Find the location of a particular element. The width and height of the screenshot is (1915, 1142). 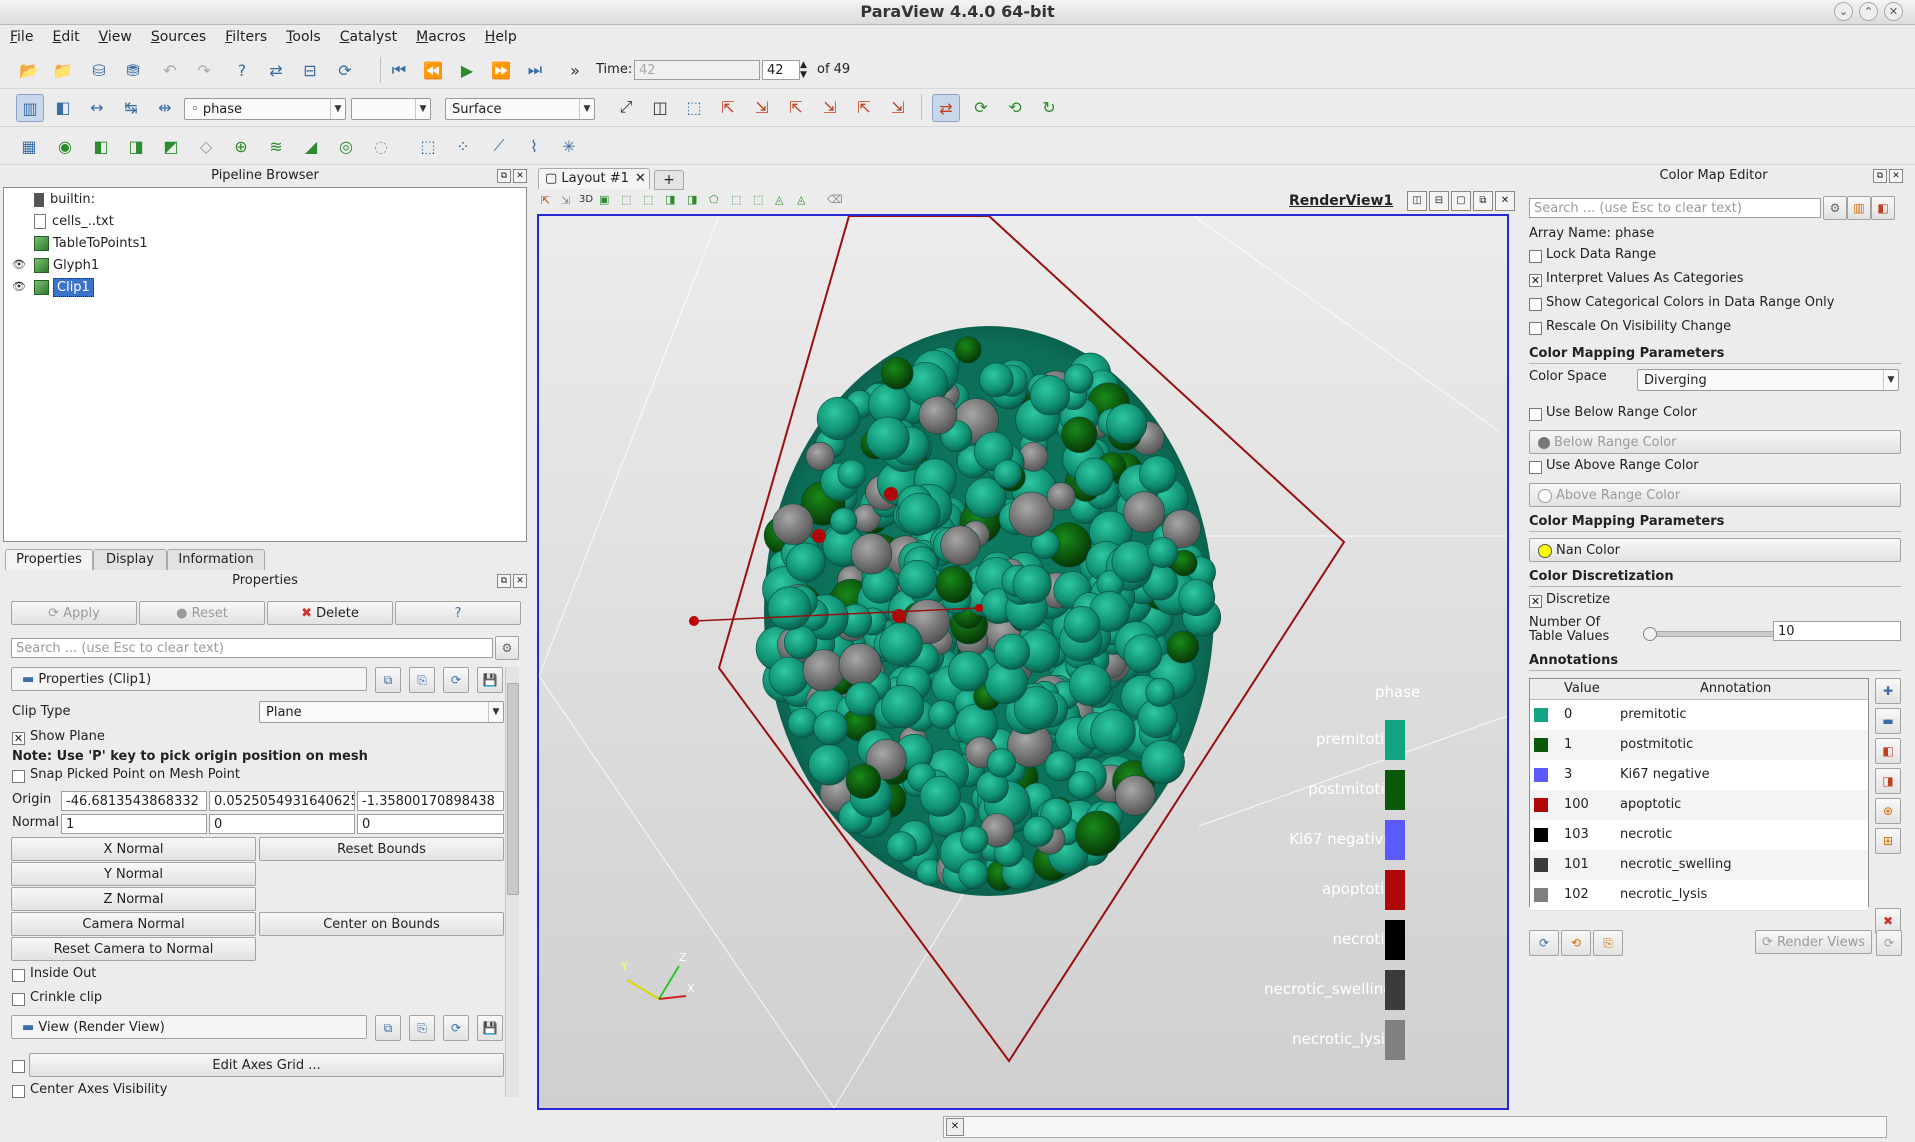

connect-icon: ⇄ is located at coordinates (276, 70).